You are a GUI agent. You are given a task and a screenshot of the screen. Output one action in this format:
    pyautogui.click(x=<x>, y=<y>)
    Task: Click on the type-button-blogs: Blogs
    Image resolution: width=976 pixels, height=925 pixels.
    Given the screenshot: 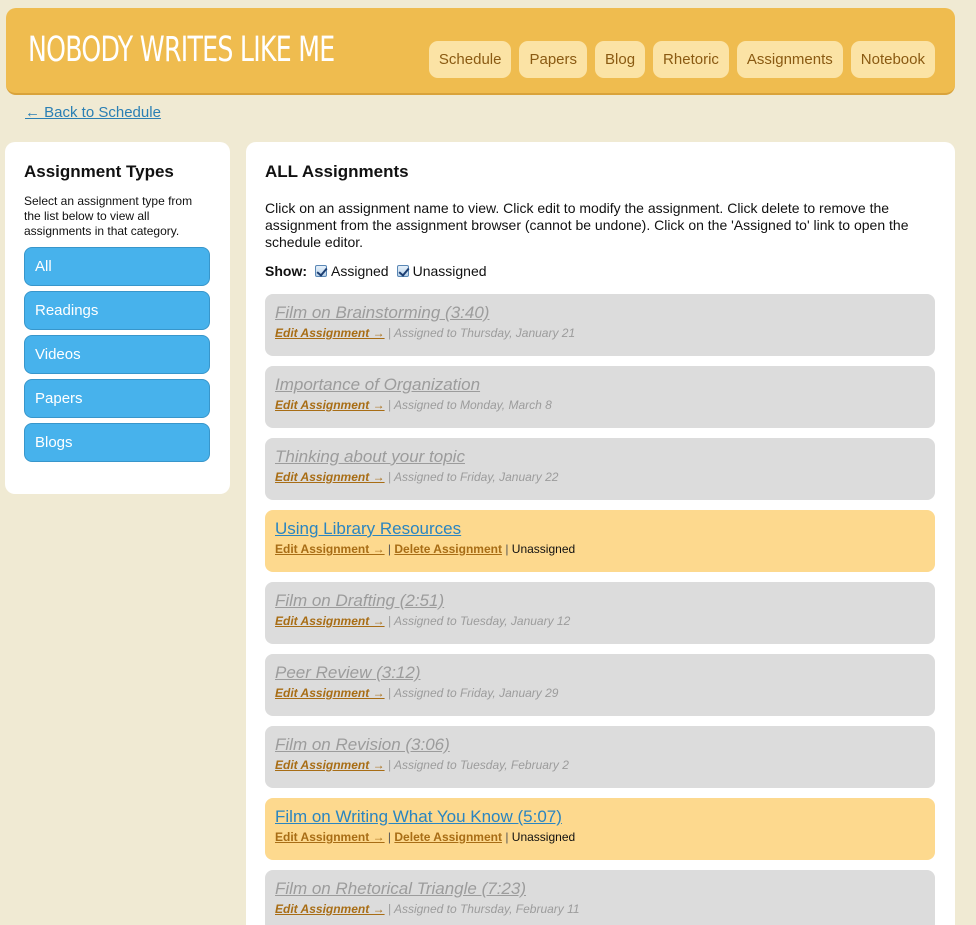 What is the action you would take?
    pyautogui.click(x=117, y=442)
    